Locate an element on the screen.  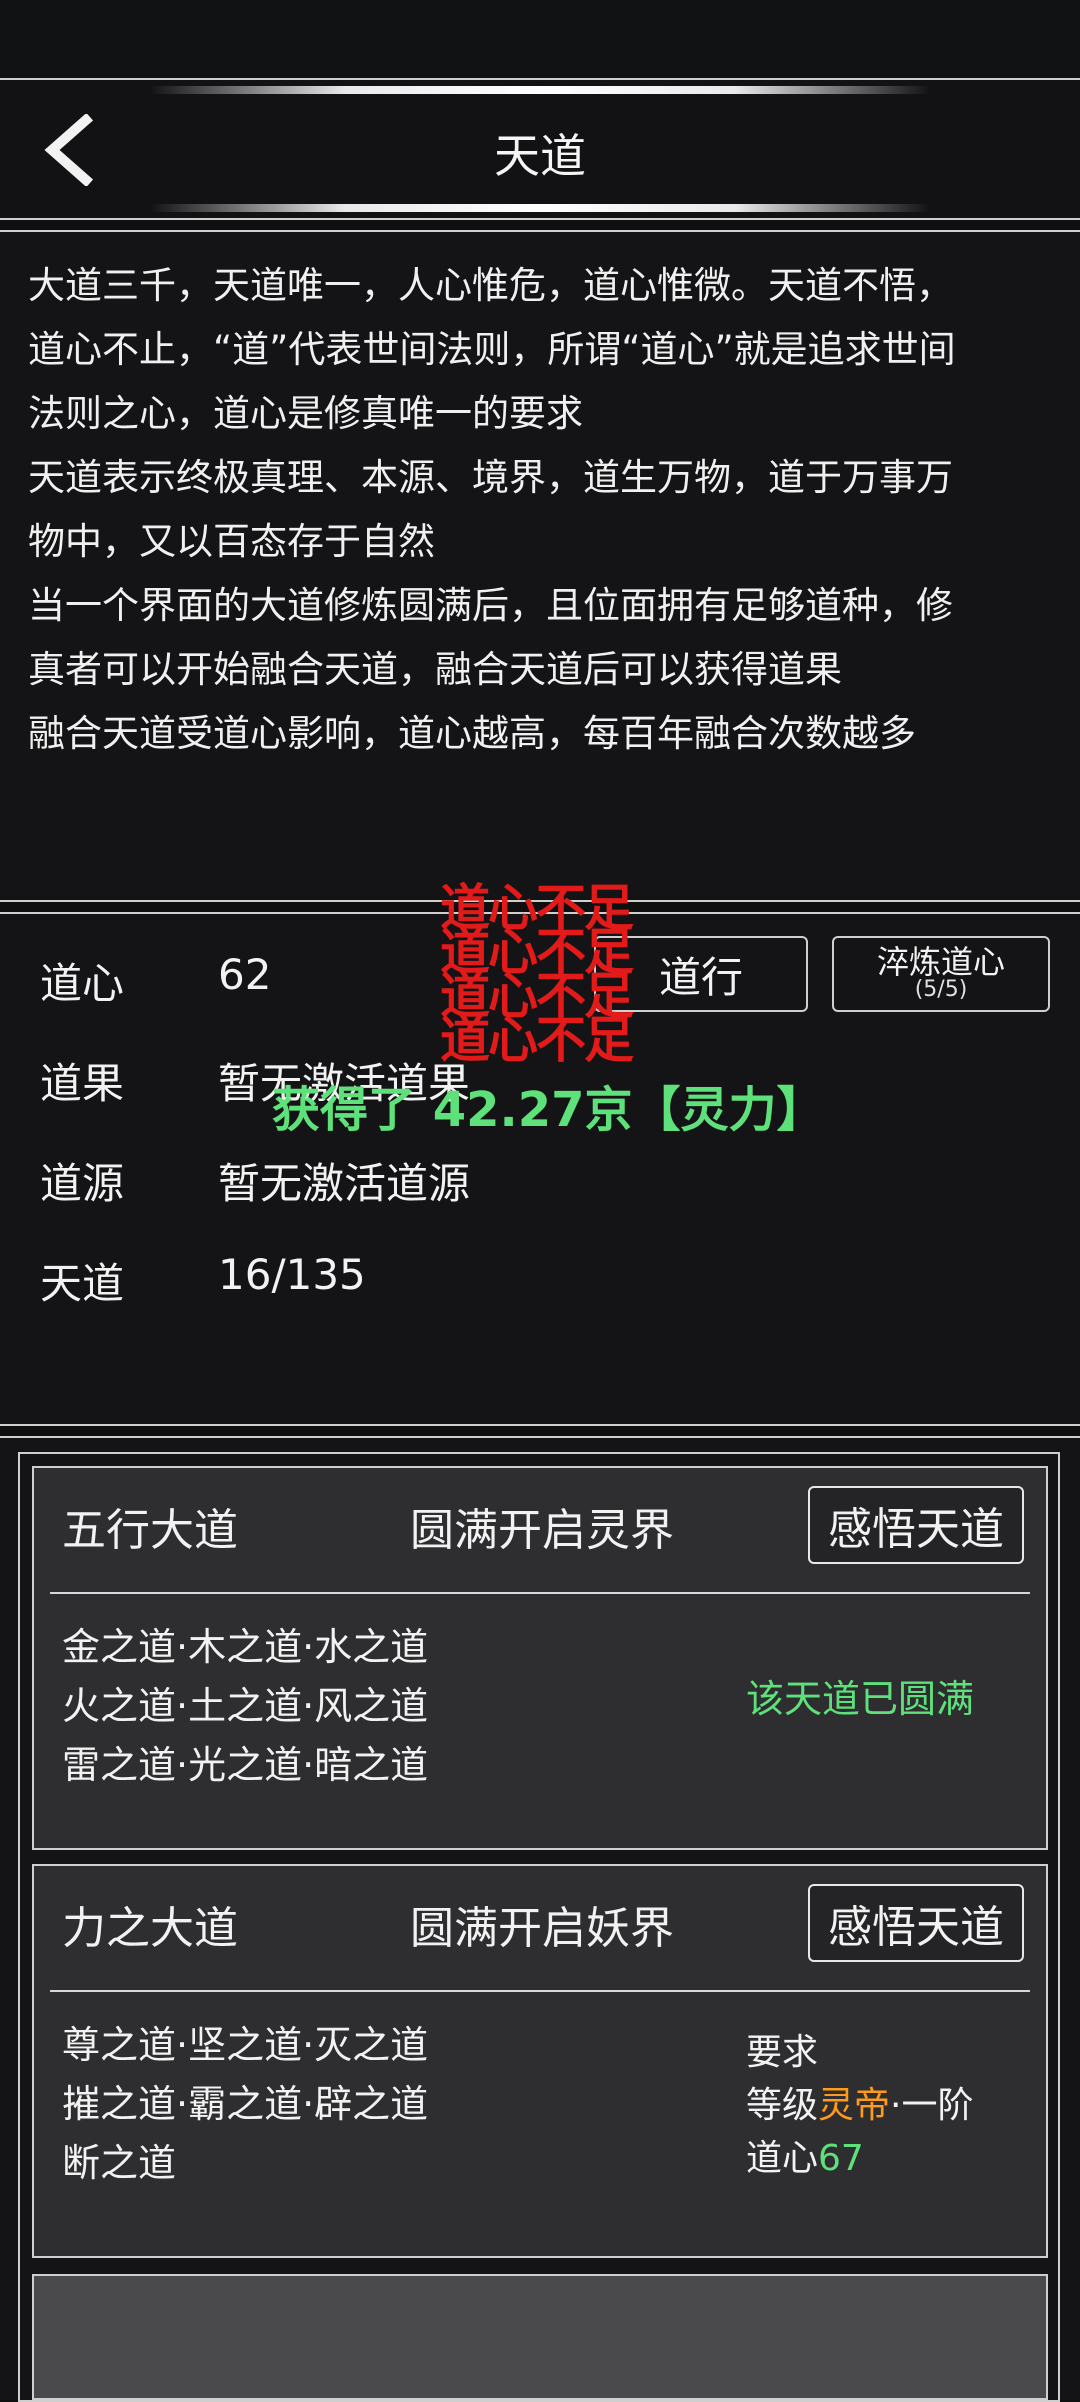
requirement-daoxin: 道心67 is located at coordinates (859, 2158).